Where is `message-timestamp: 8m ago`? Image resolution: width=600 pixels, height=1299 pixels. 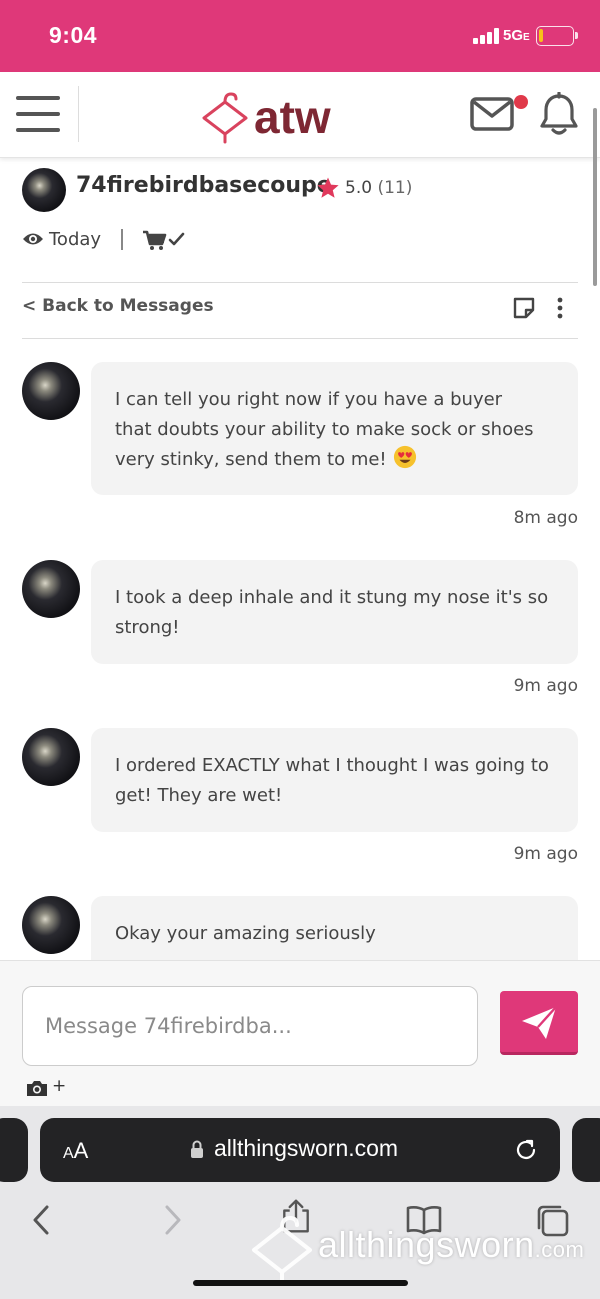 message-timestamp: 8m ago is located at coordinates (545, 518).